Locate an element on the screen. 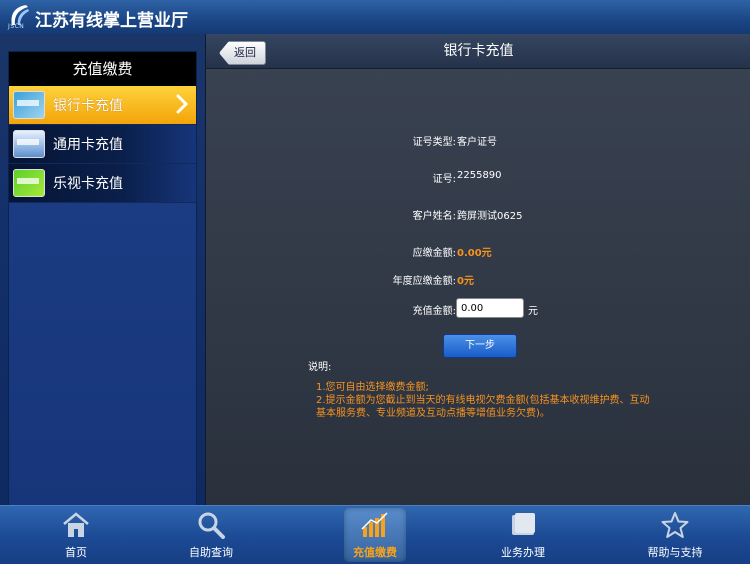 The width and height of the screenshot is (750, 564). letv-card-icon is located at coordinates (29, 183).